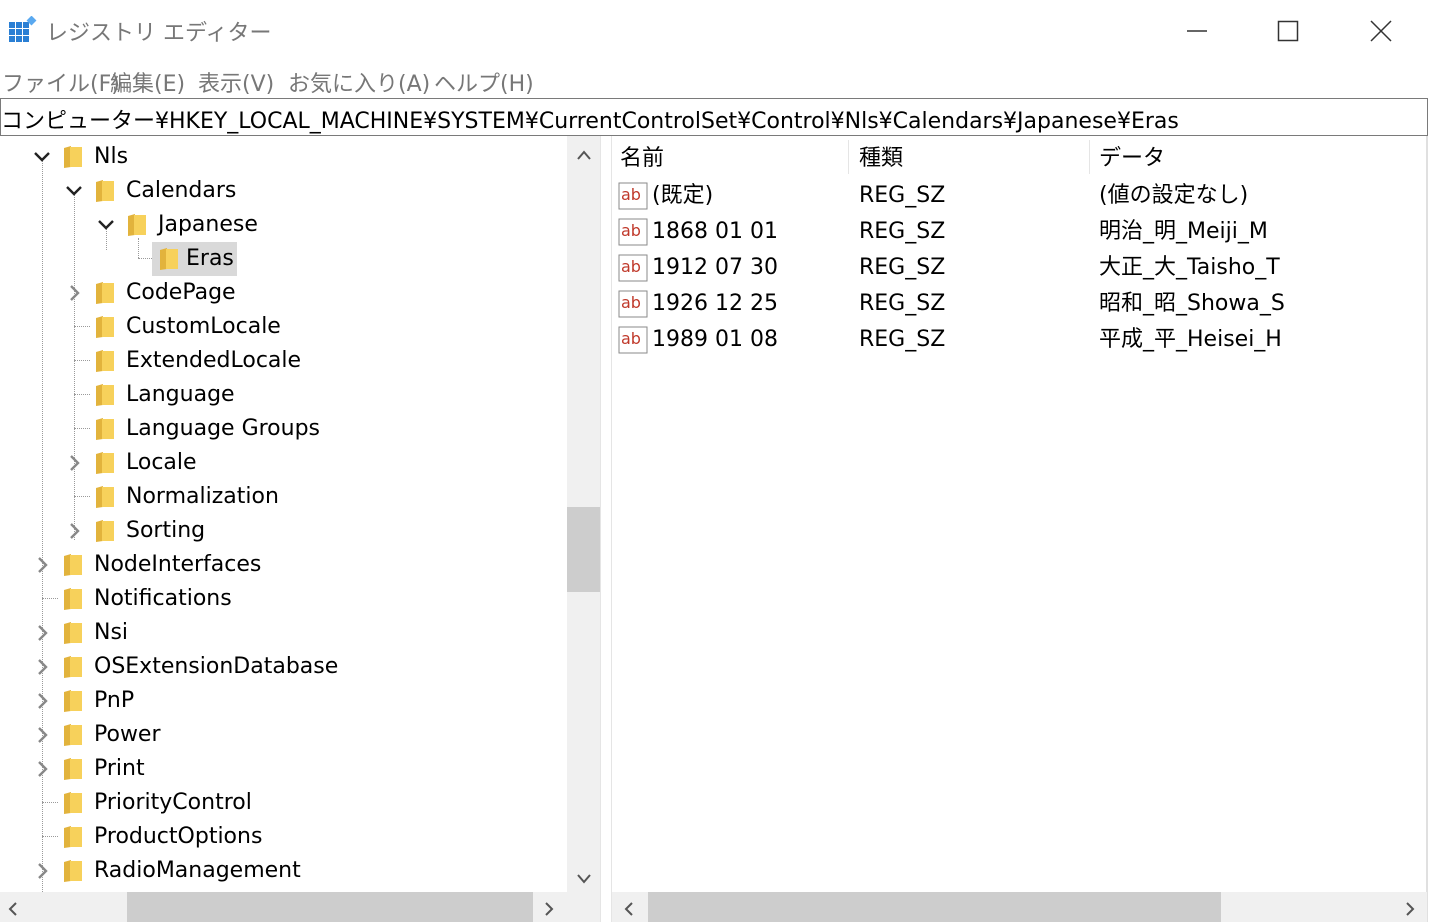 The width and height of the screenshot is (1430, 922). Describe the element at coordinates (606, 529) in the screenshot. I see `pane-splitter` at that location.